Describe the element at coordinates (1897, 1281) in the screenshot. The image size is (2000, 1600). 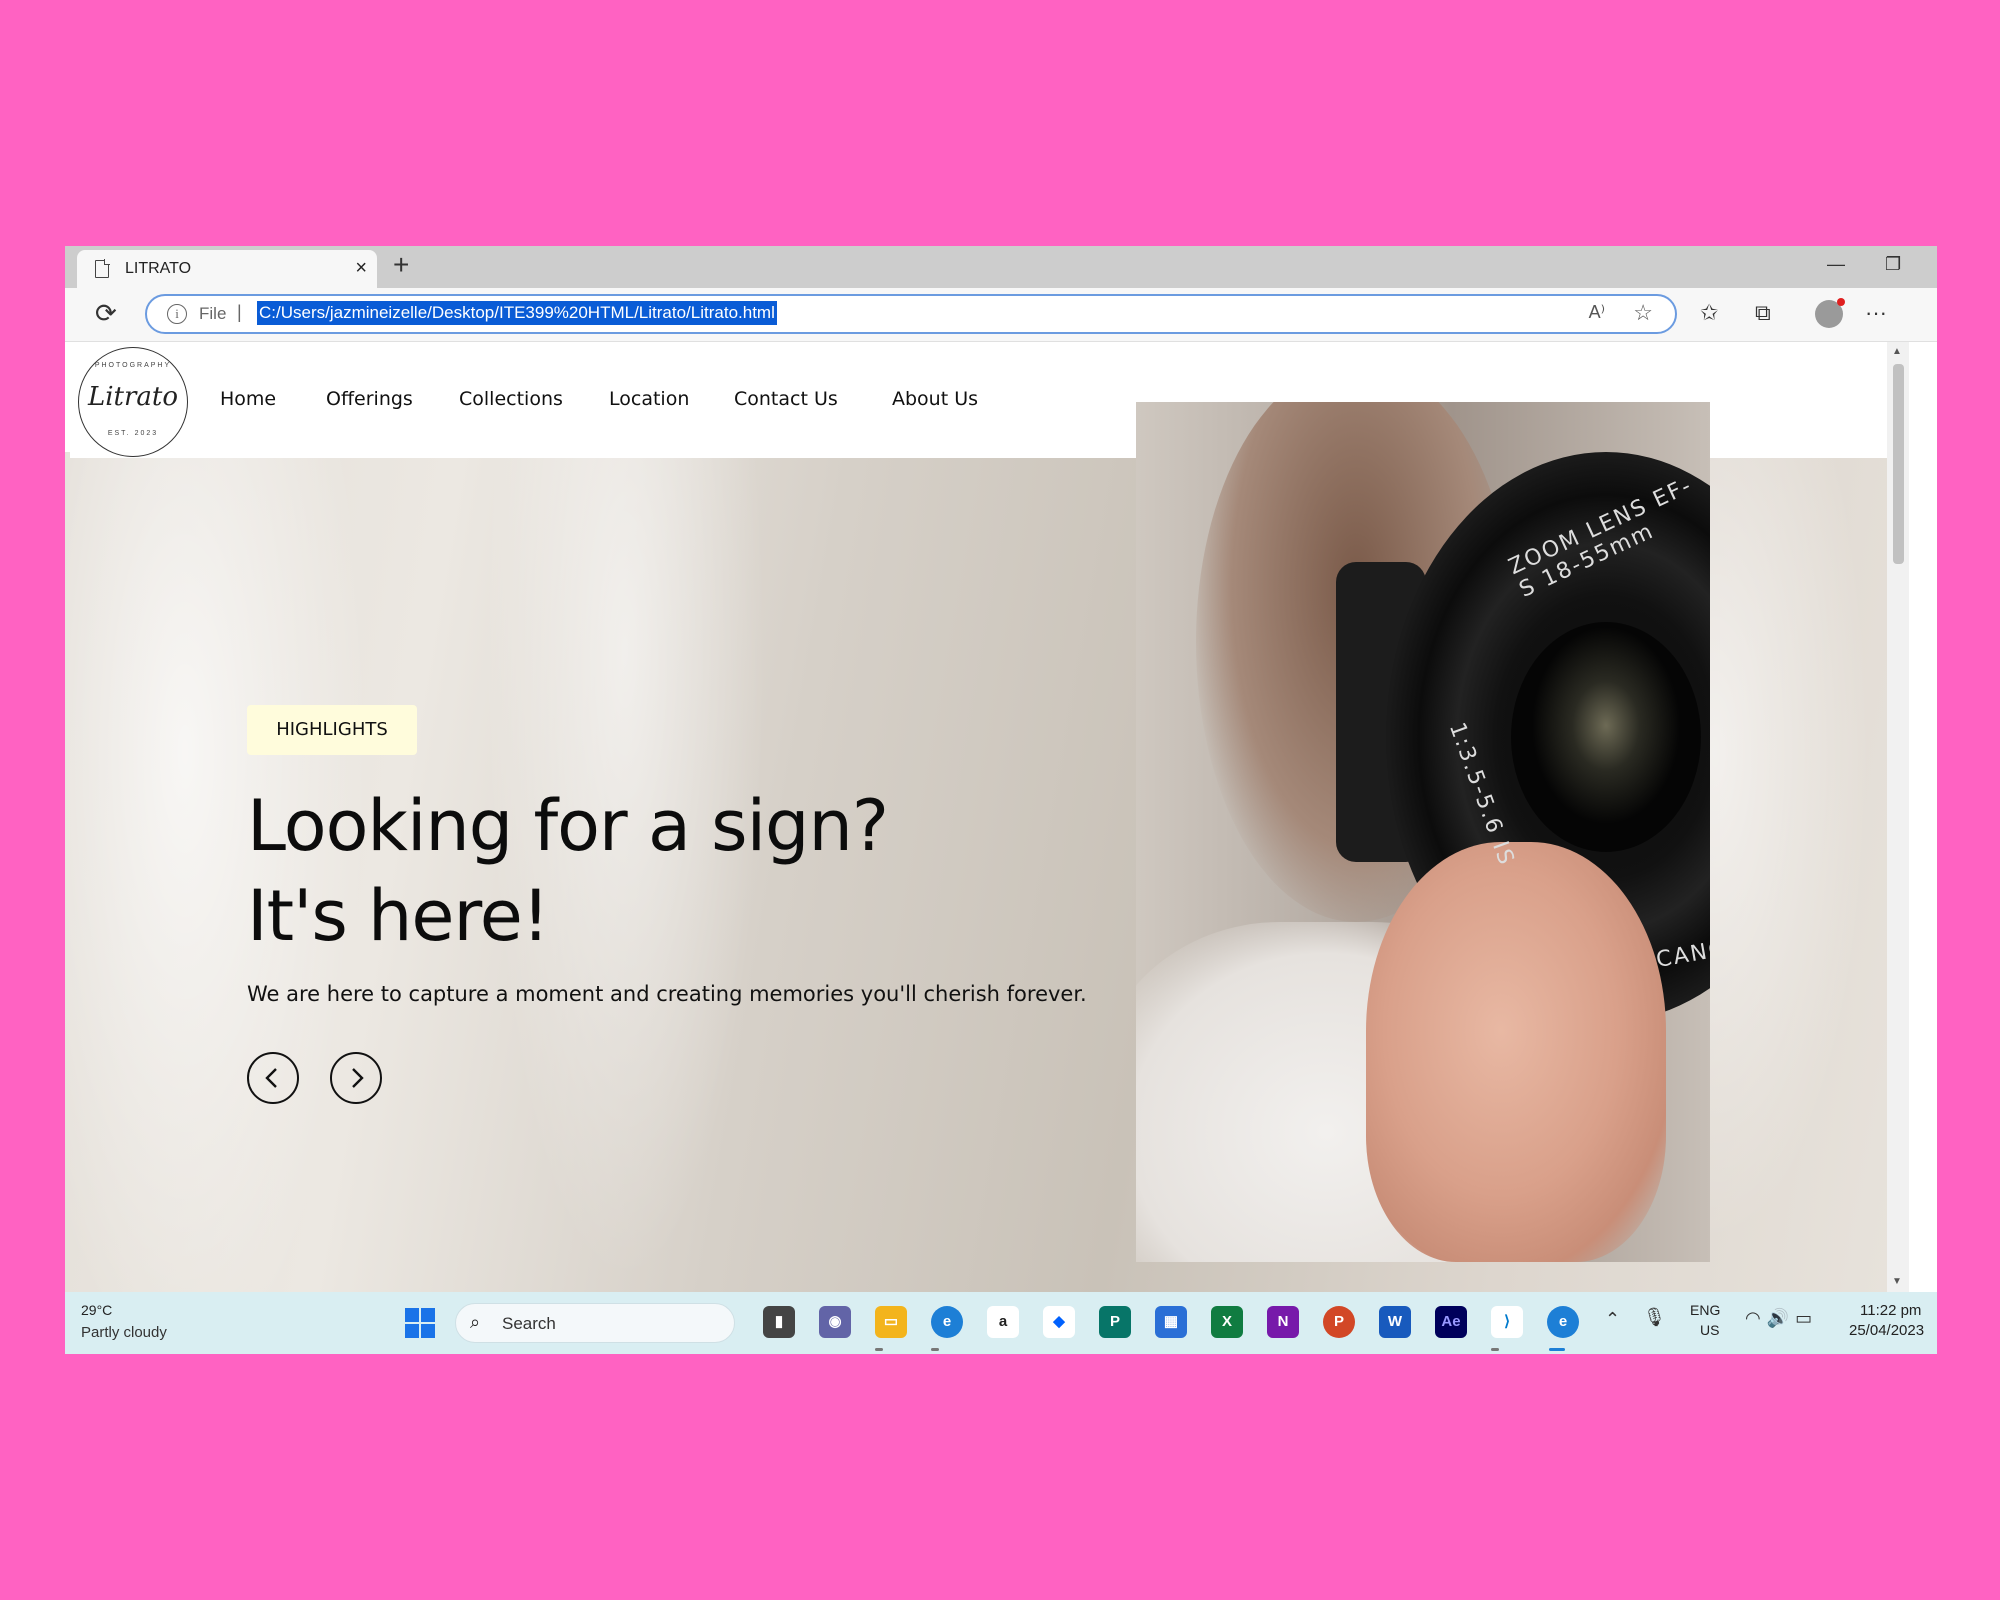
I see `scroll-down-icon: ▼` at that location.